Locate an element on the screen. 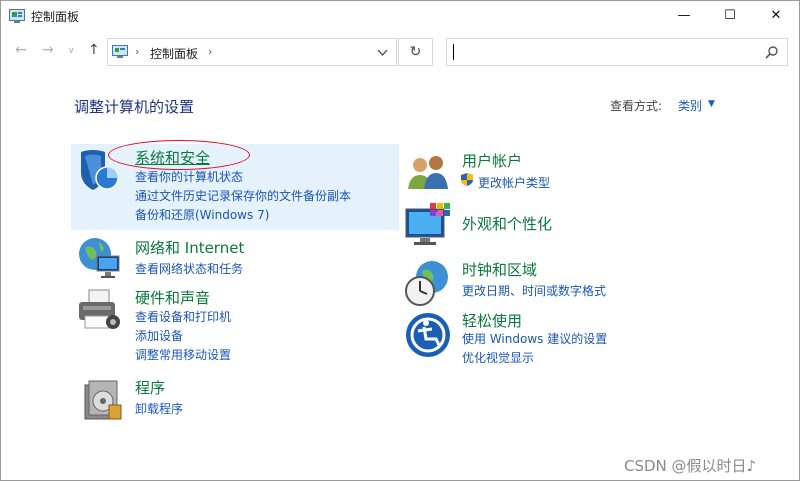 This screenshot has width=800, height=481. minimize-icon: — is located at coordinates (684, 15).